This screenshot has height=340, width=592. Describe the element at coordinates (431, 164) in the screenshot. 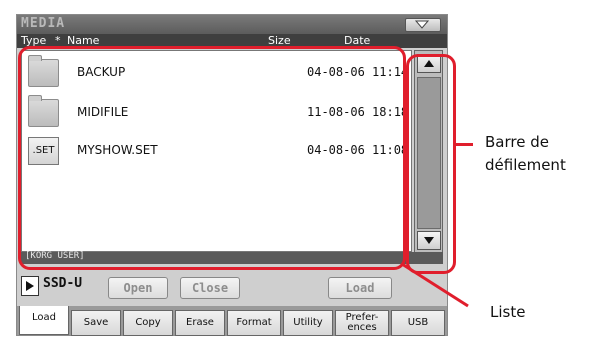

I see `scrollbar-highlight-frame` at that location.